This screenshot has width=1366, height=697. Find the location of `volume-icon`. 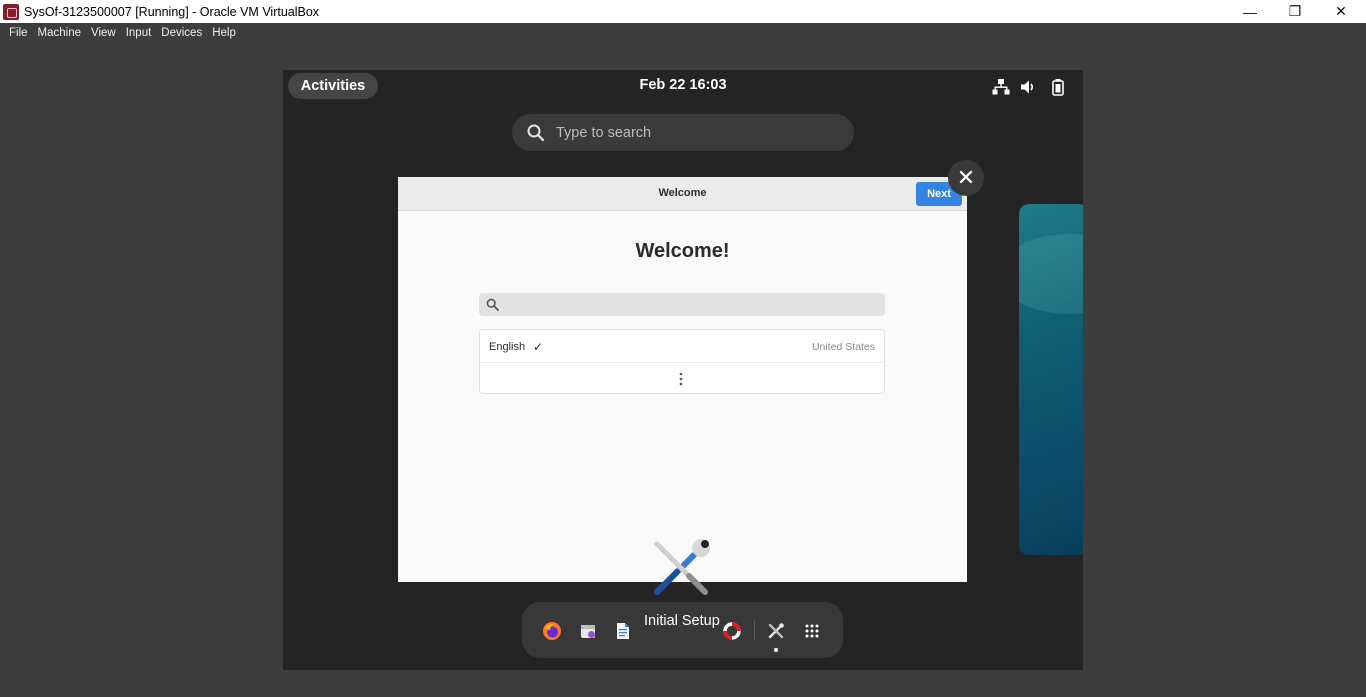

volume-icon is located at coordinates (1028, 87).